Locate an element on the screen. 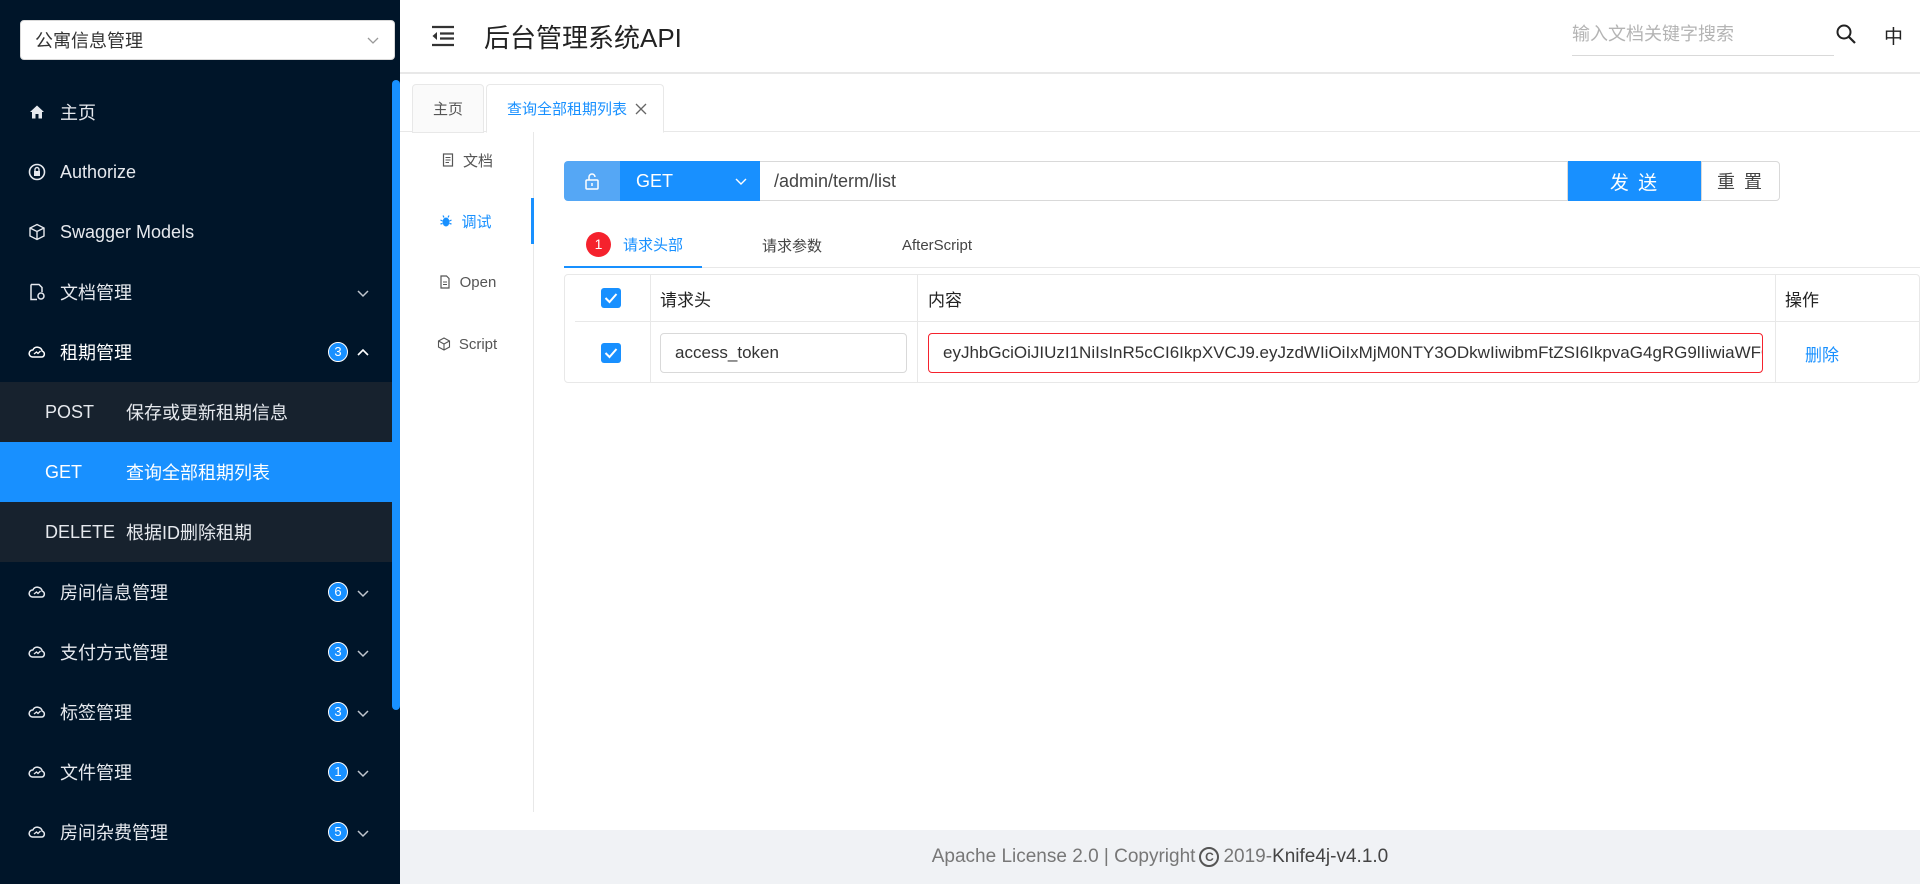  sidebar-subitem-save-term: POST 保存或更新租期信息 is located at coordinates (196, 412).